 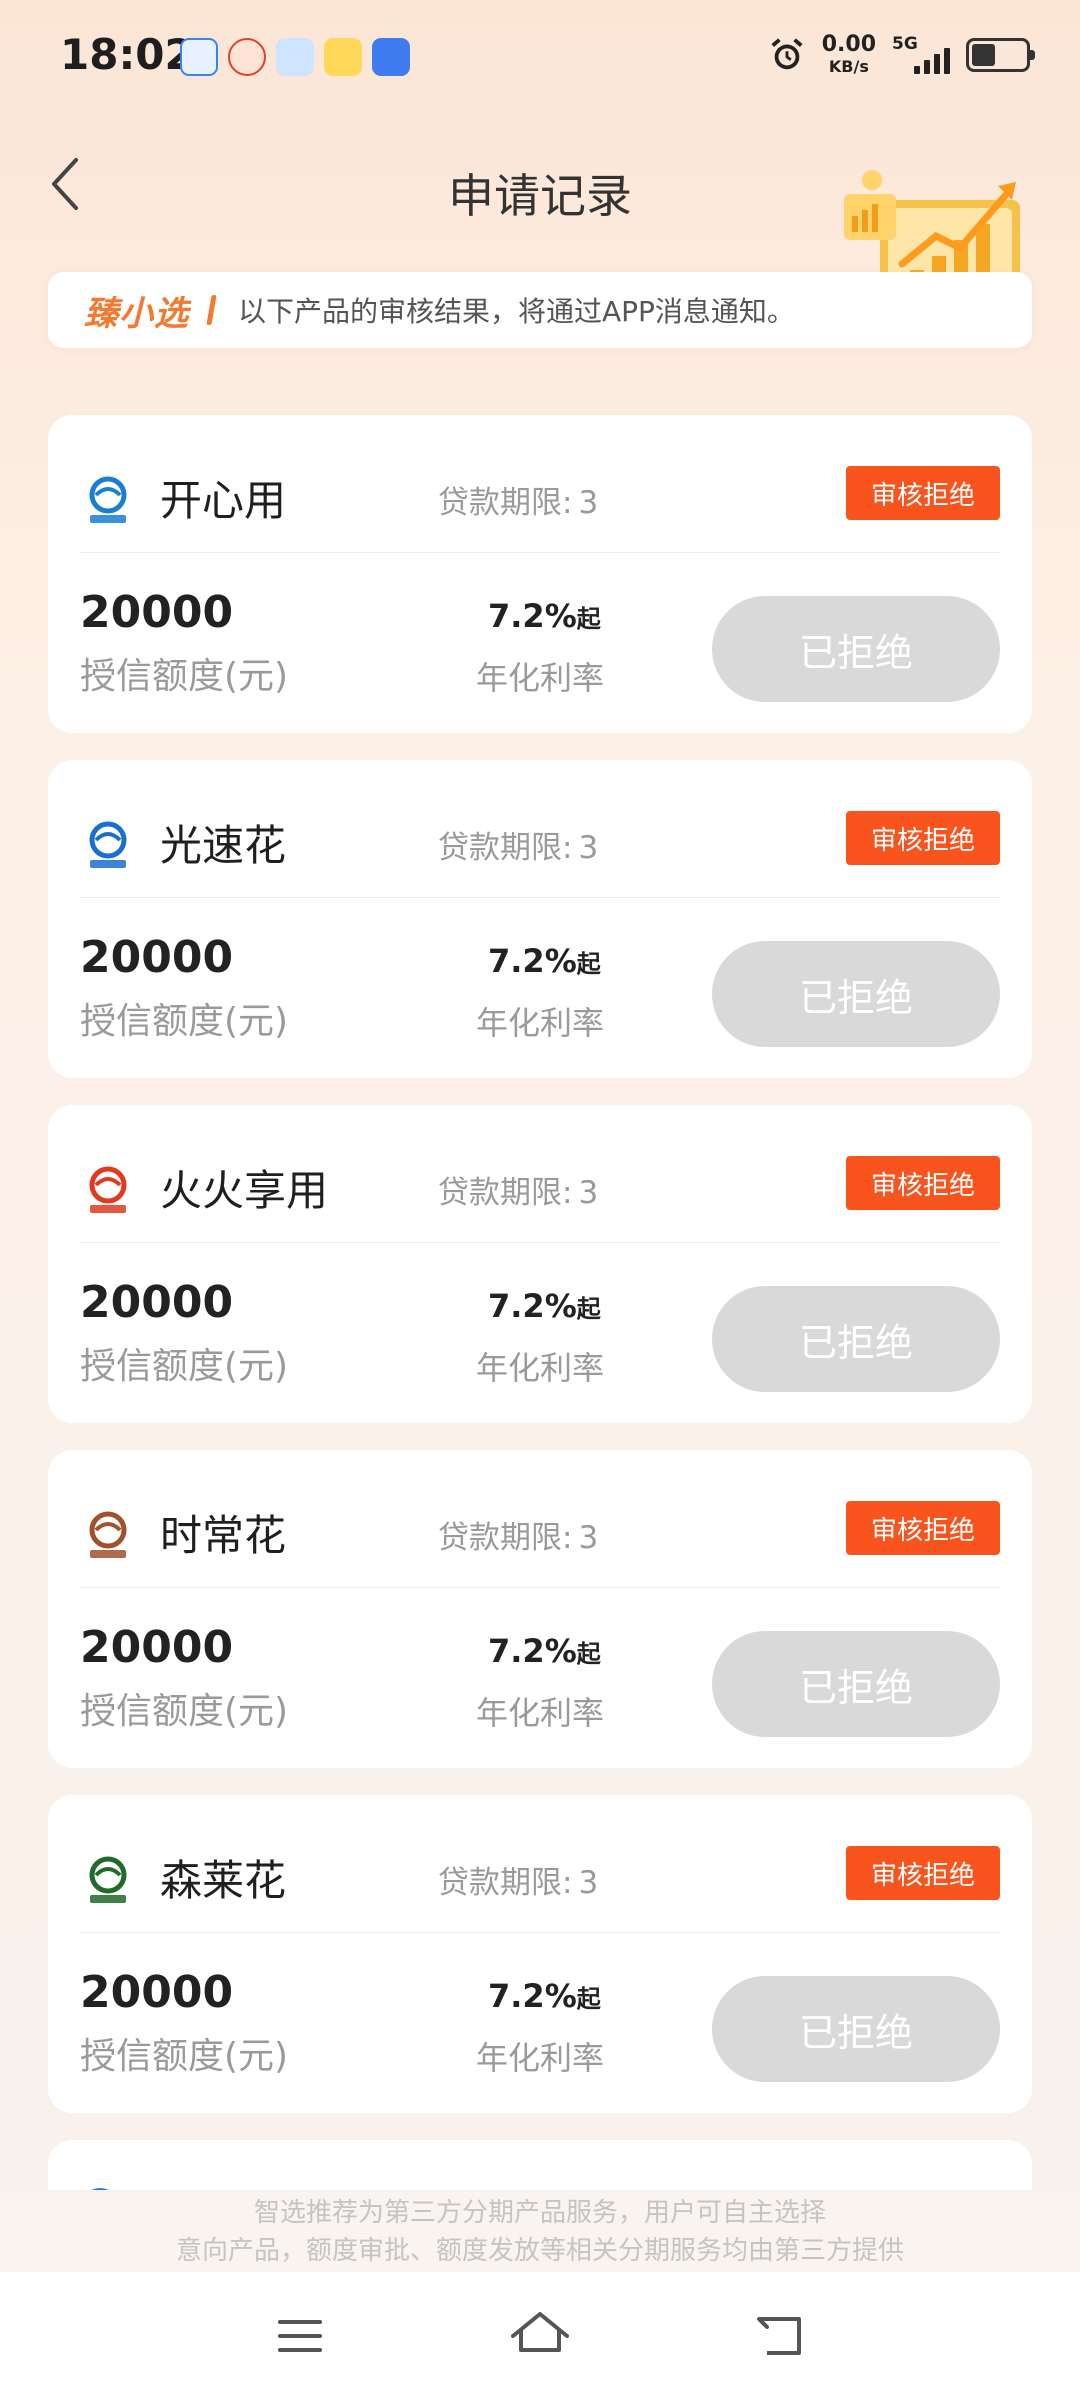 I want to click on alarm-icon, so click(x=787, y=53).